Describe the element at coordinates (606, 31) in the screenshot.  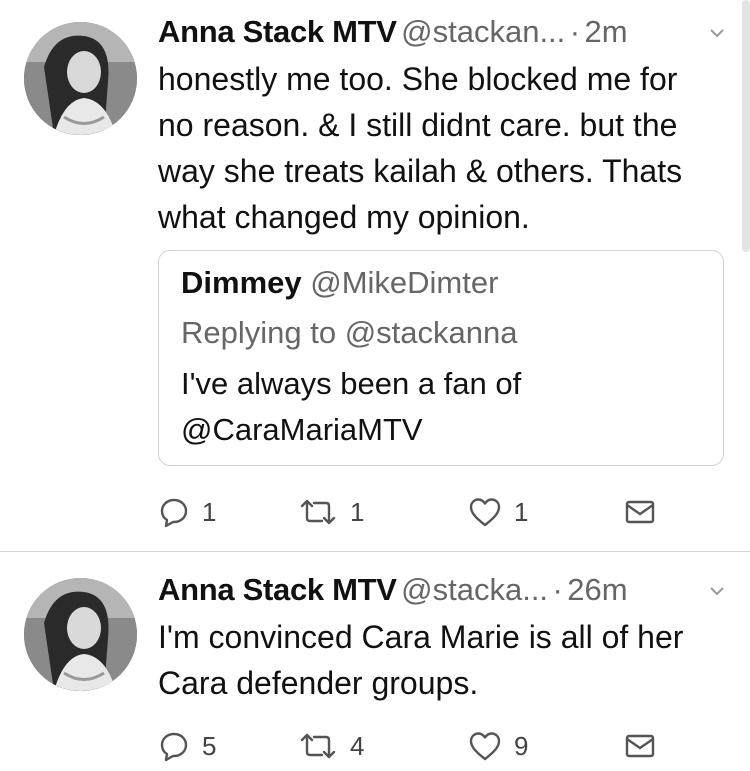
I see `timestamp: 2m` at that location.